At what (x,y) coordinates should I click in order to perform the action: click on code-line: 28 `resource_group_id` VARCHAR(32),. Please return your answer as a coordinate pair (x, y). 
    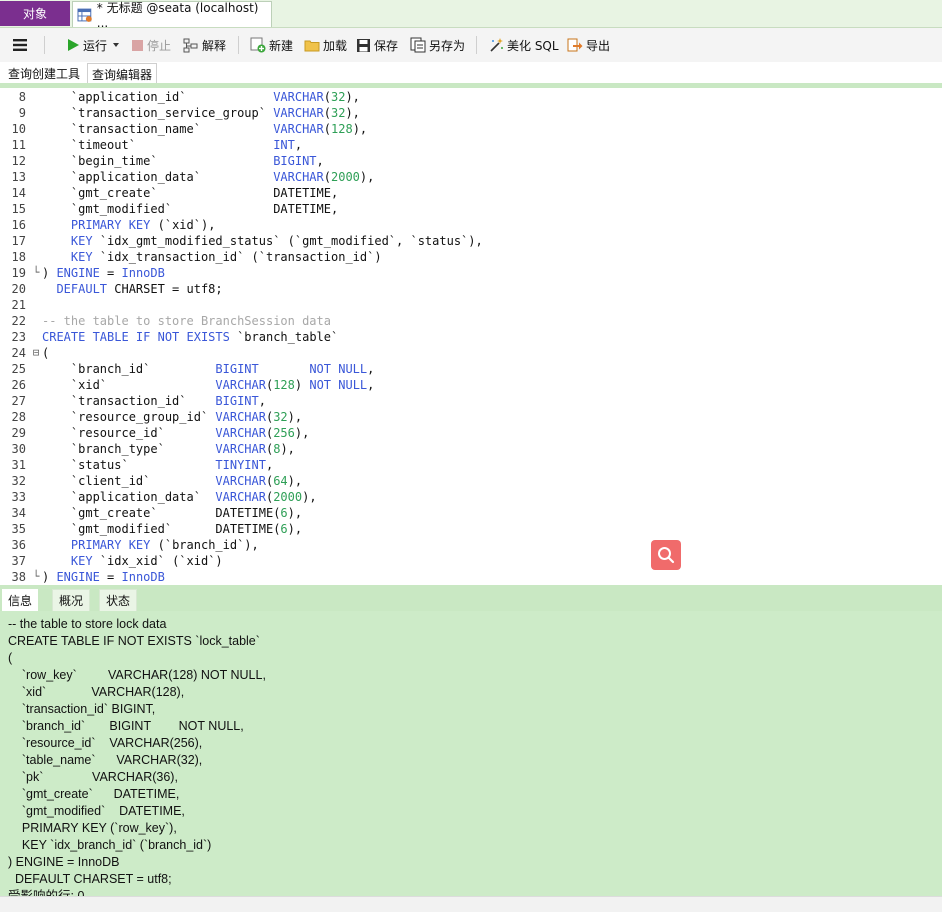
    Looking at the image, I should click on (471, 417).